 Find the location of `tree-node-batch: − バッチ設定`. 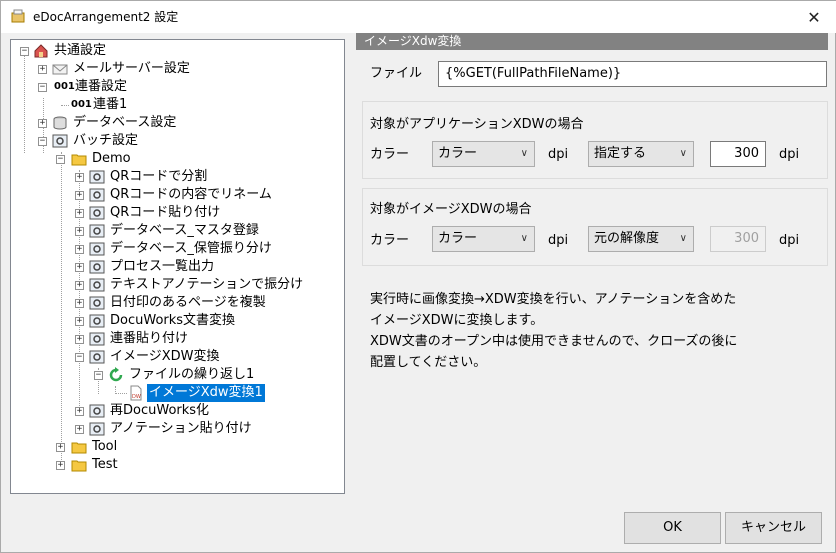

tree-node-batch: − バッチ設定 is located at coordinates (176, 141).